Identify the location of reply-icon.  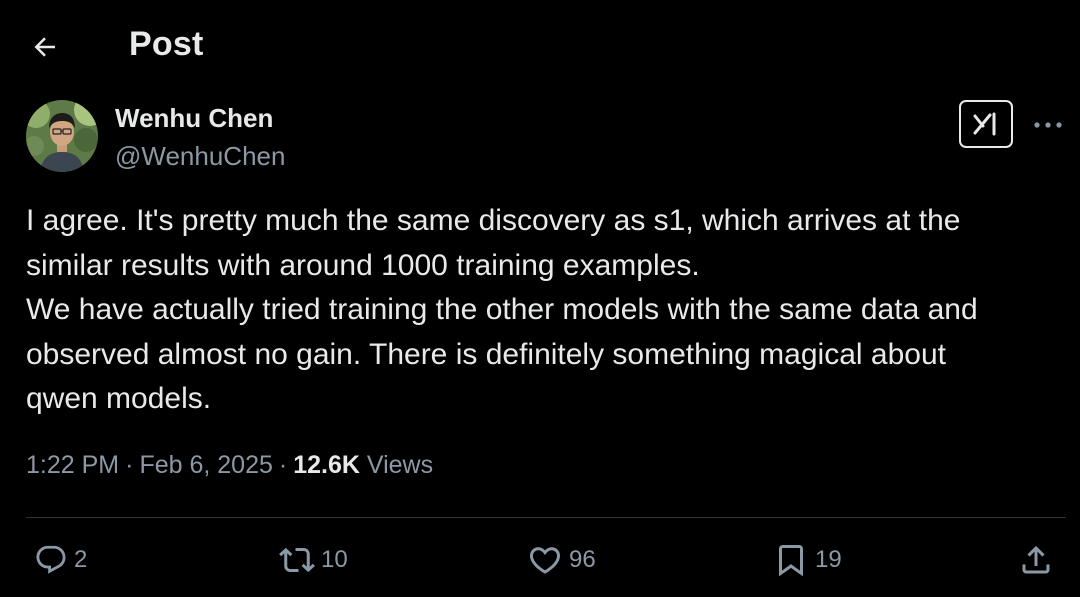
(51, 559).